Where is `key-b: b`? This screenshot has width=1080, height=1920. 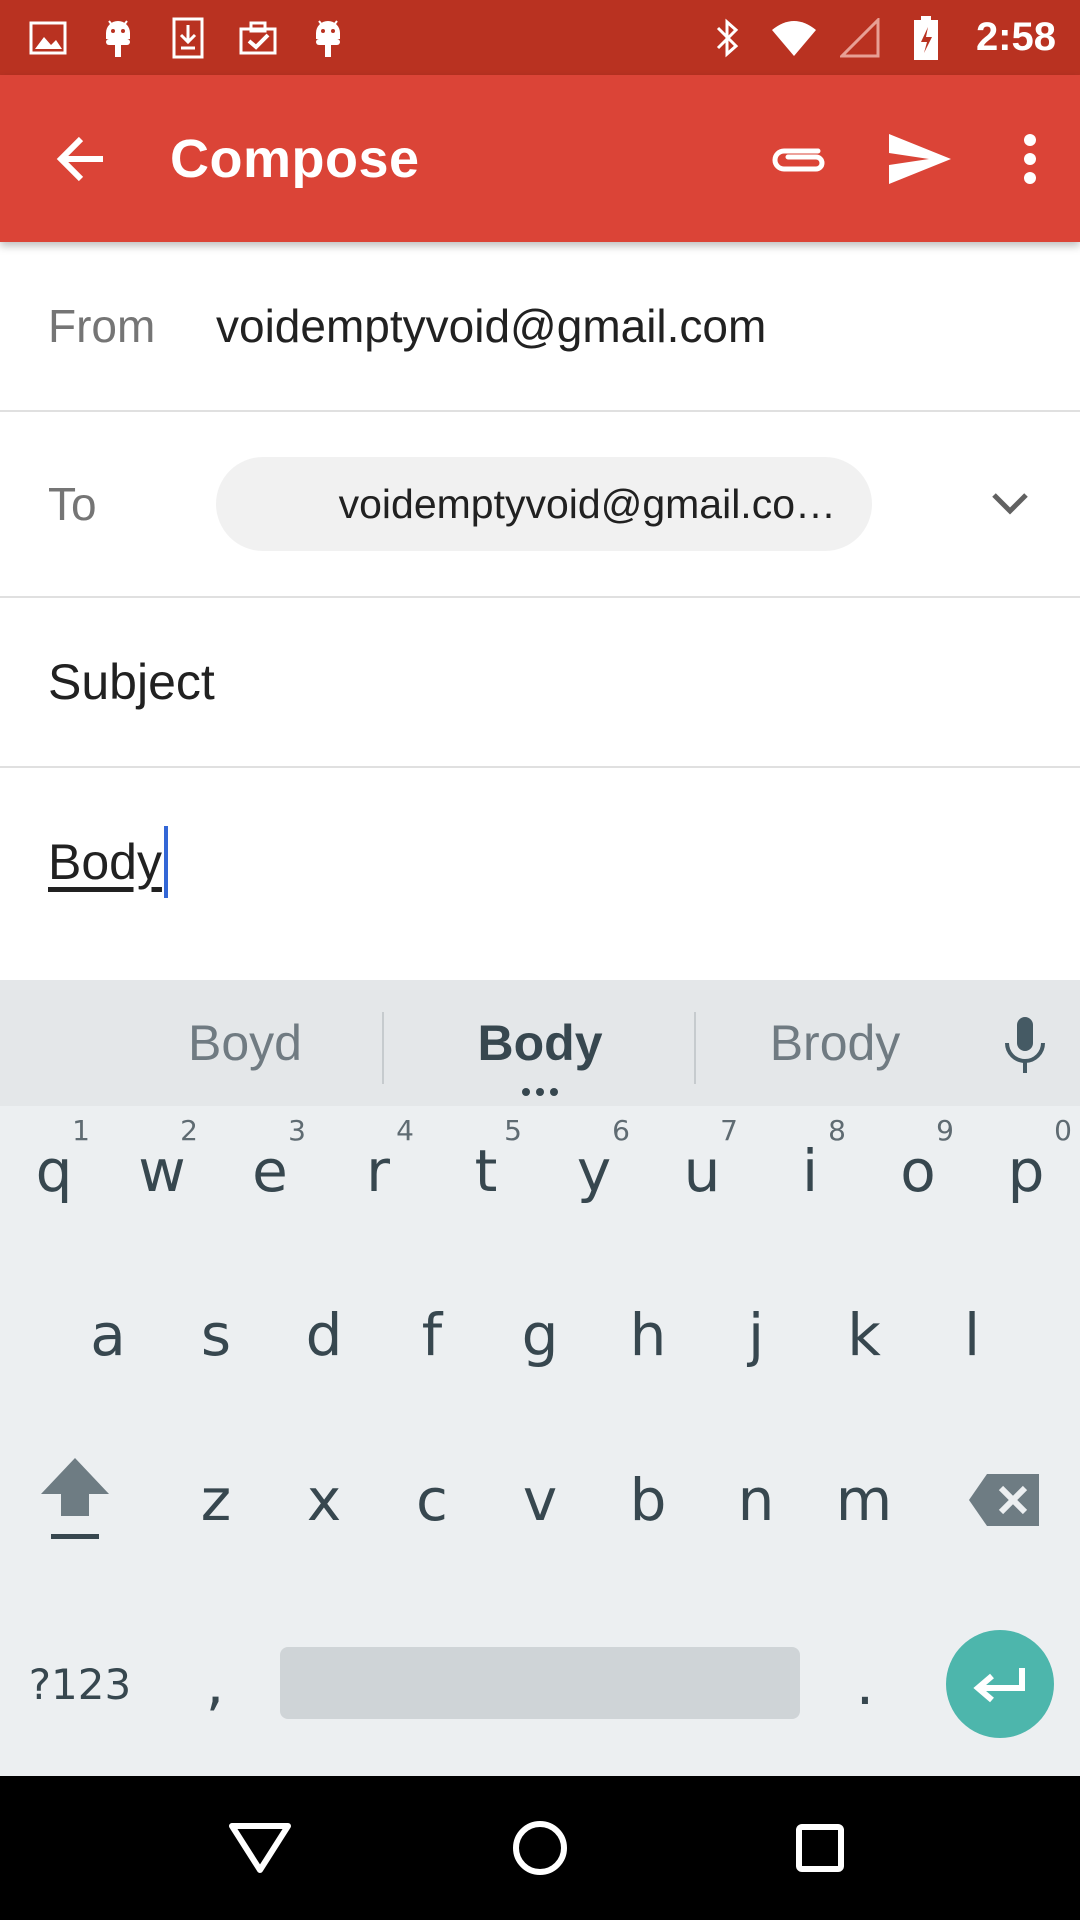 key-b: b is located at coordinates (648, 1500).